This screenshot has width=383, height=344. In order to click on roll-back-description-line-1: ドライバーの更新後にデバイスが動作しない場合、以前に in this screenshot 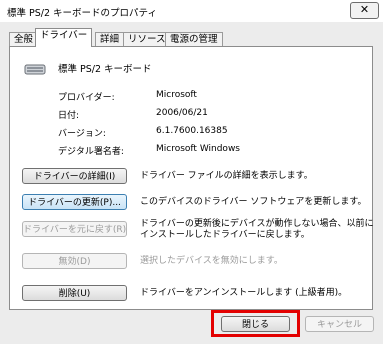, I will do `click(257, 224)`.